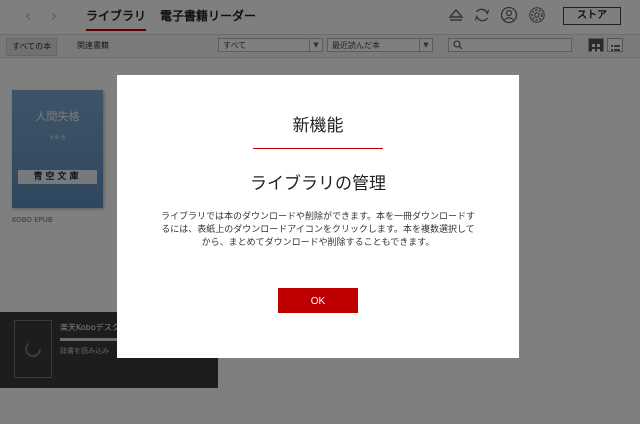 The width and height of the screenshot is (640, 424). Describe the element at coordinates (318, 300) in the screenshot. I see `ok-button: OK` at that location.